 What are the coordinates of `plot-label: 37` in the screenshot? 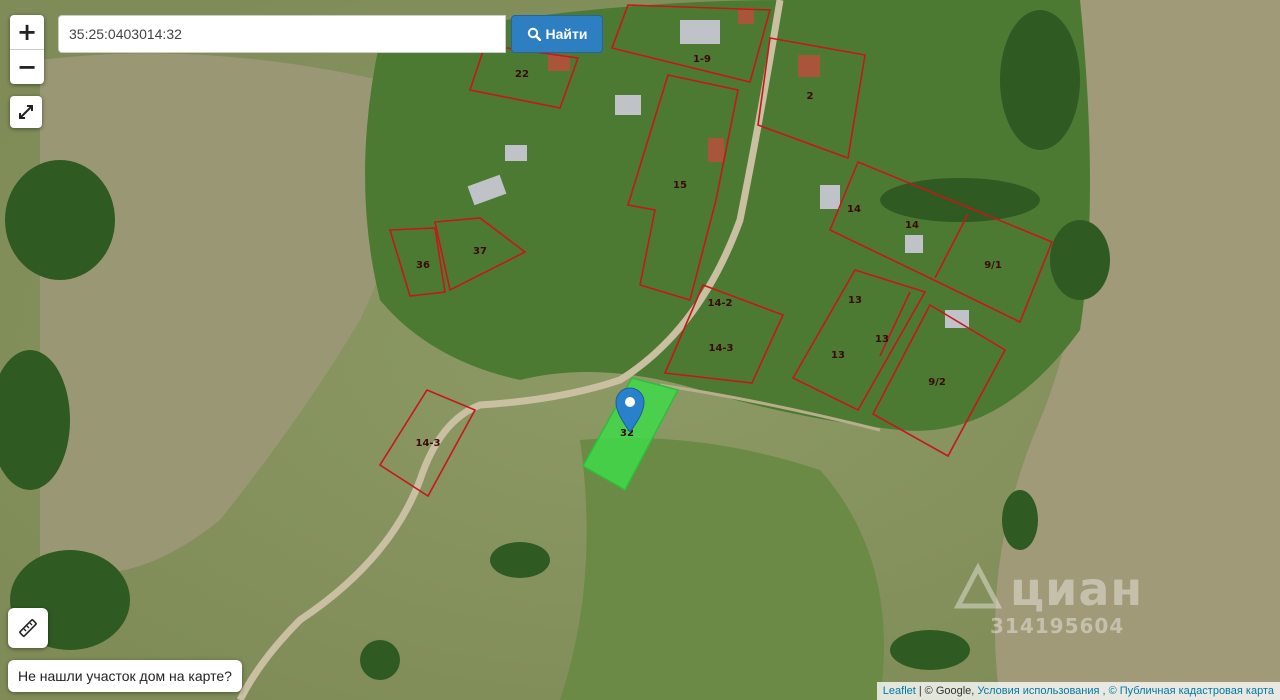 It's located at (480, 251).